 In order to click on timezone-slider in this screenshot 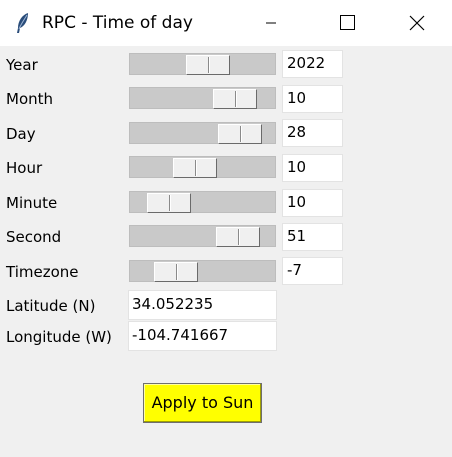, I will do `click(202, 271)`.